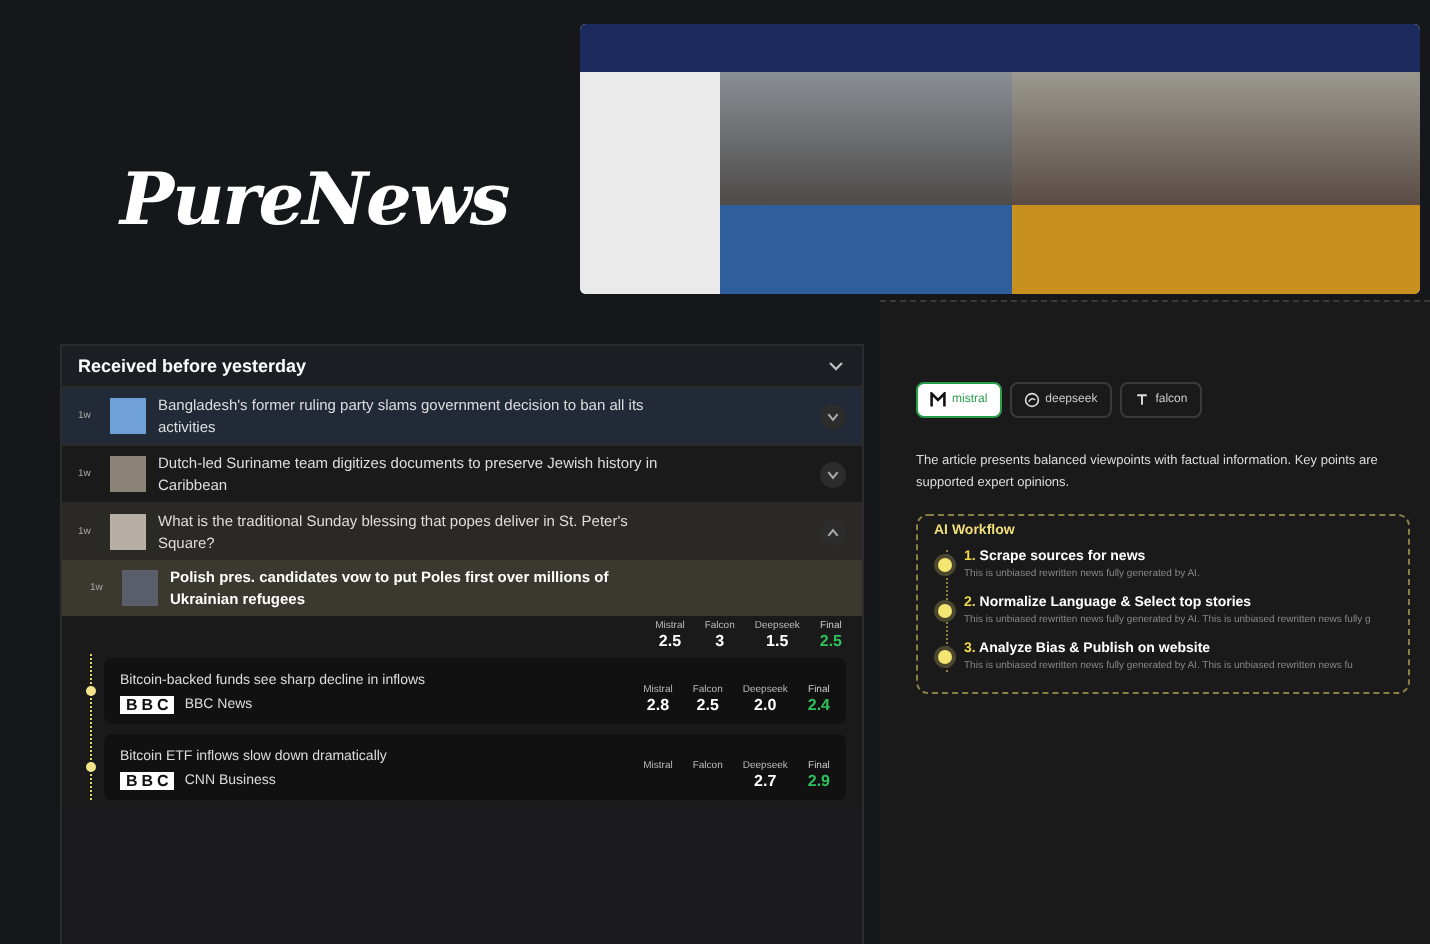 The height and width of the screenshot is (944, 1430). Describe the element at coordinates (818, 705) in the screenshot. I see `score-value: 2.4` at that location.